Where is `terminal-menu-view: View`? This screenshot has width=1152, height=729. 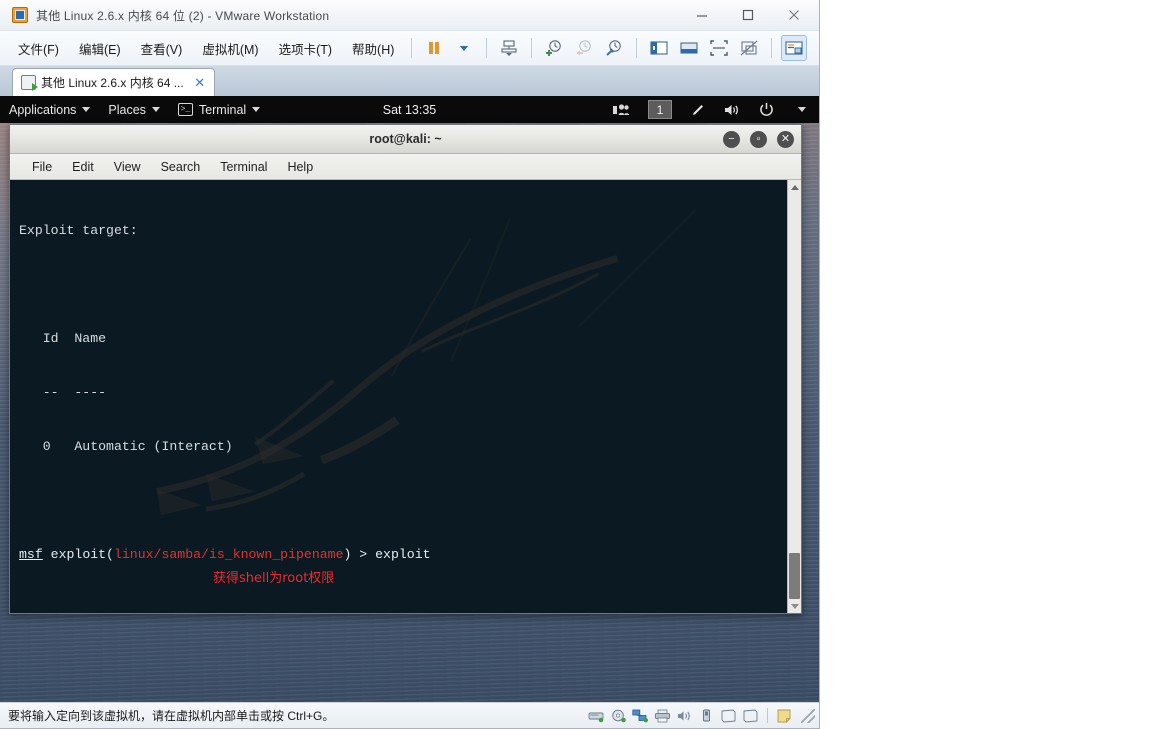
terminal-menu-view: View is located at coordinates (127, 167).